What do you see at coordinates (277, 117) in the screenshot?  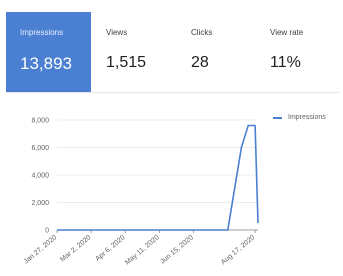 I see `legend-swatch` at bounding box center [277, 117].